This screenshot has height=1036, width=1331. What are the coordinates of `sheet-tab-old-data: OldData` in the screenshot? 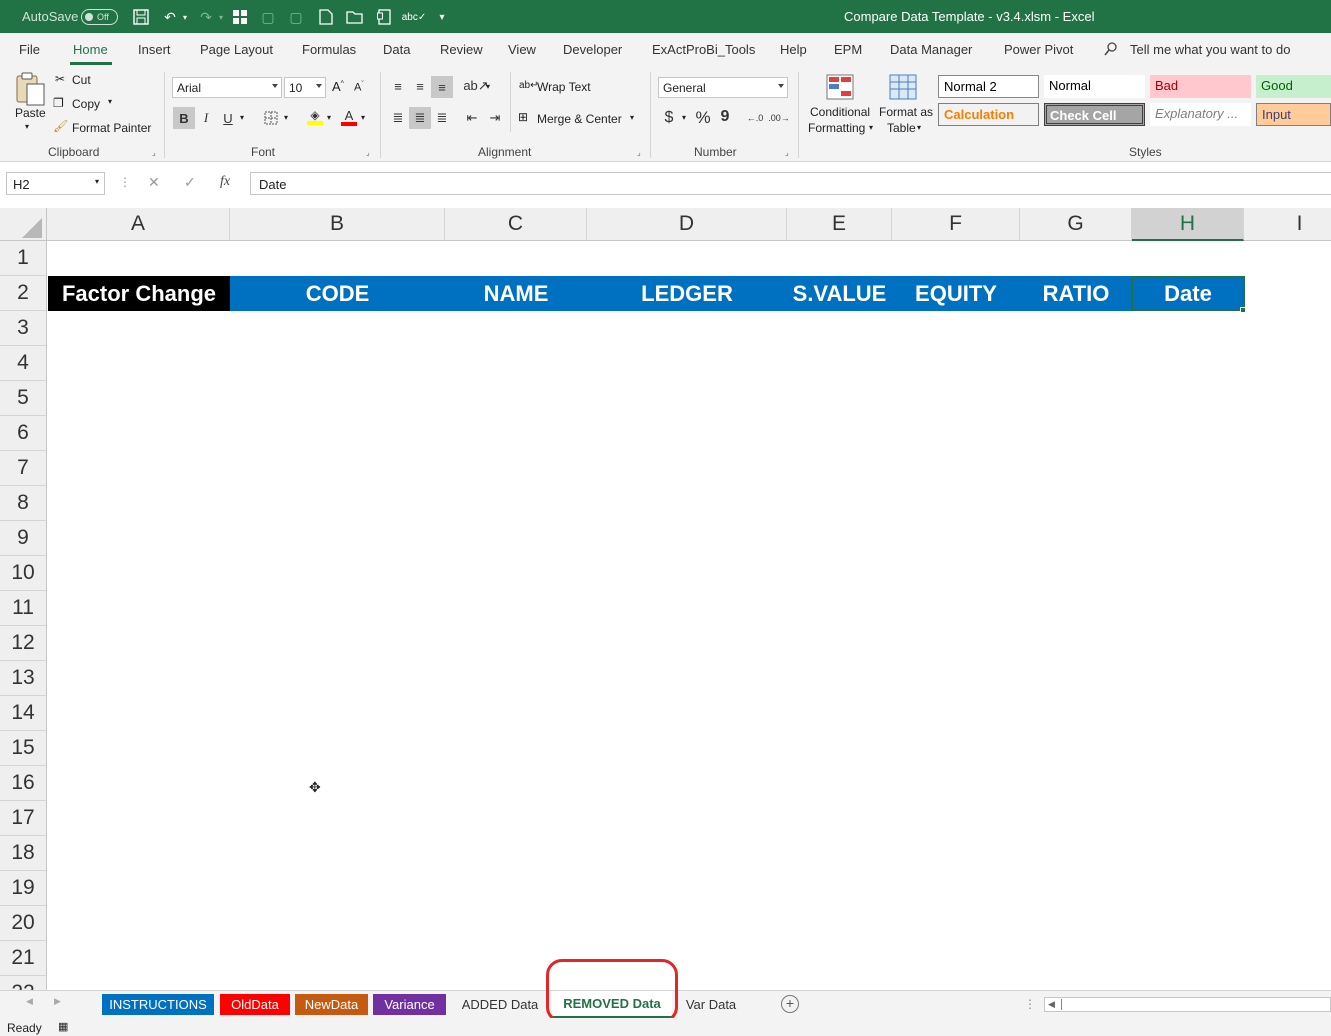 It's located at (255, 1004).